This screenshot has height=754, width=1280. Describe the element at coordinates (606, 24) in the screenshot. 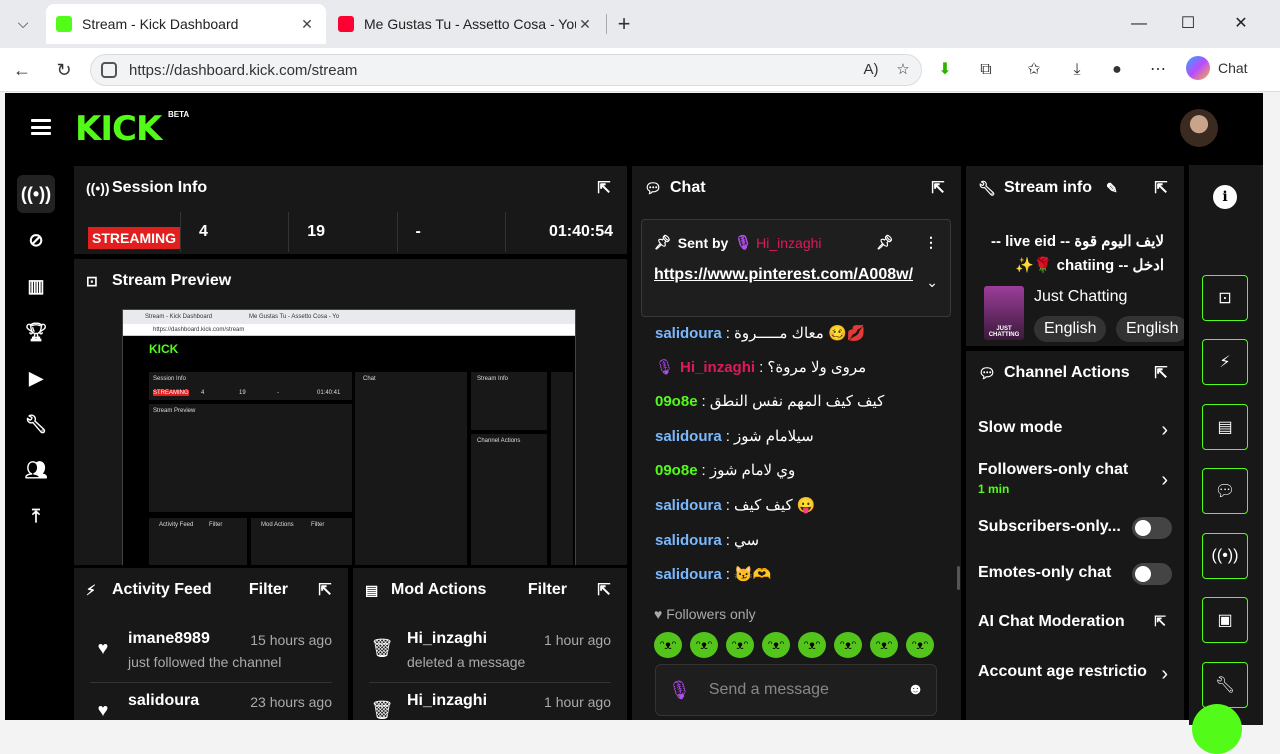

I see `tab-divider` at that location.